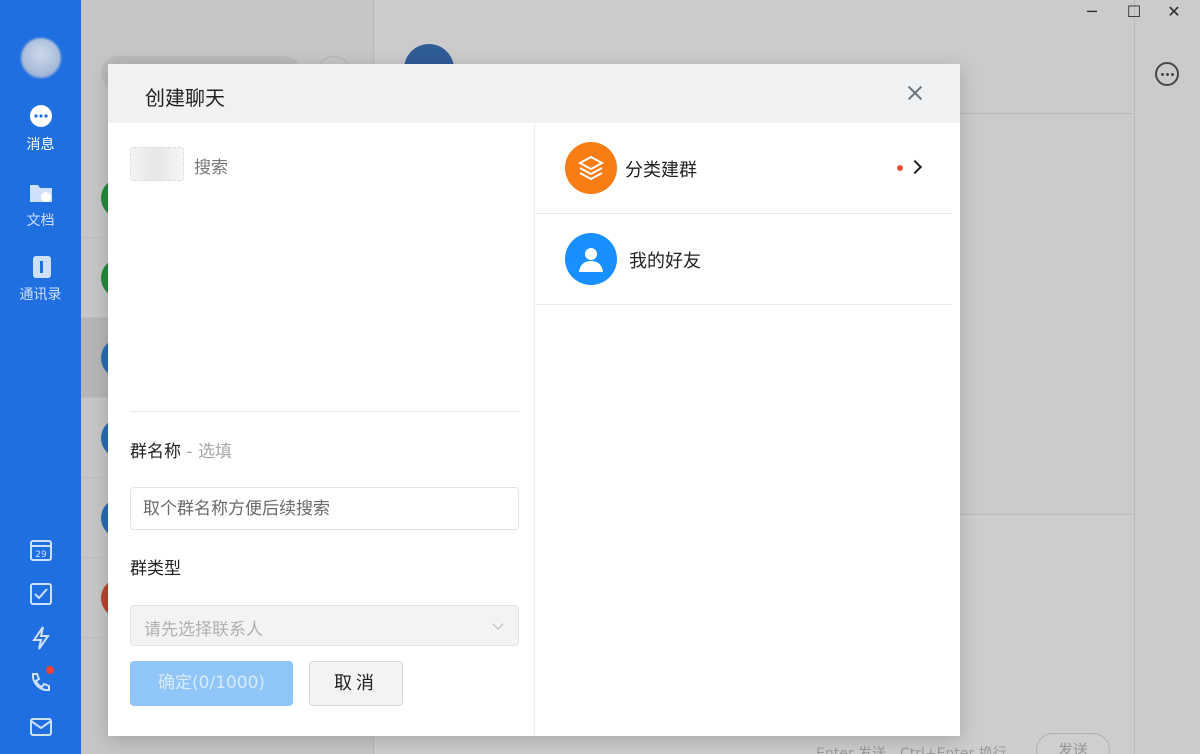 This screenshot has width=1200, height=754. Describe the element at coordinates (41, 117) in the screenshot. I see `message-icon` at that location.